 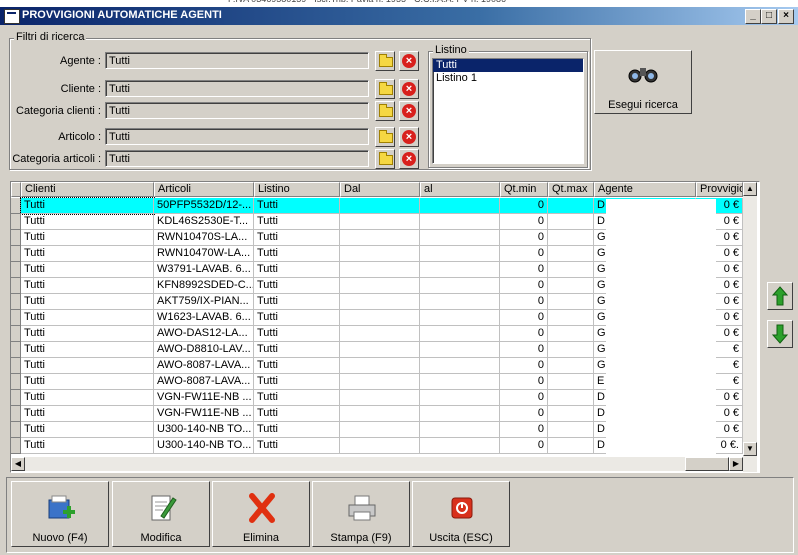 I want to click on catarticoli-clear-button: ×, so click(x=409, y=159).